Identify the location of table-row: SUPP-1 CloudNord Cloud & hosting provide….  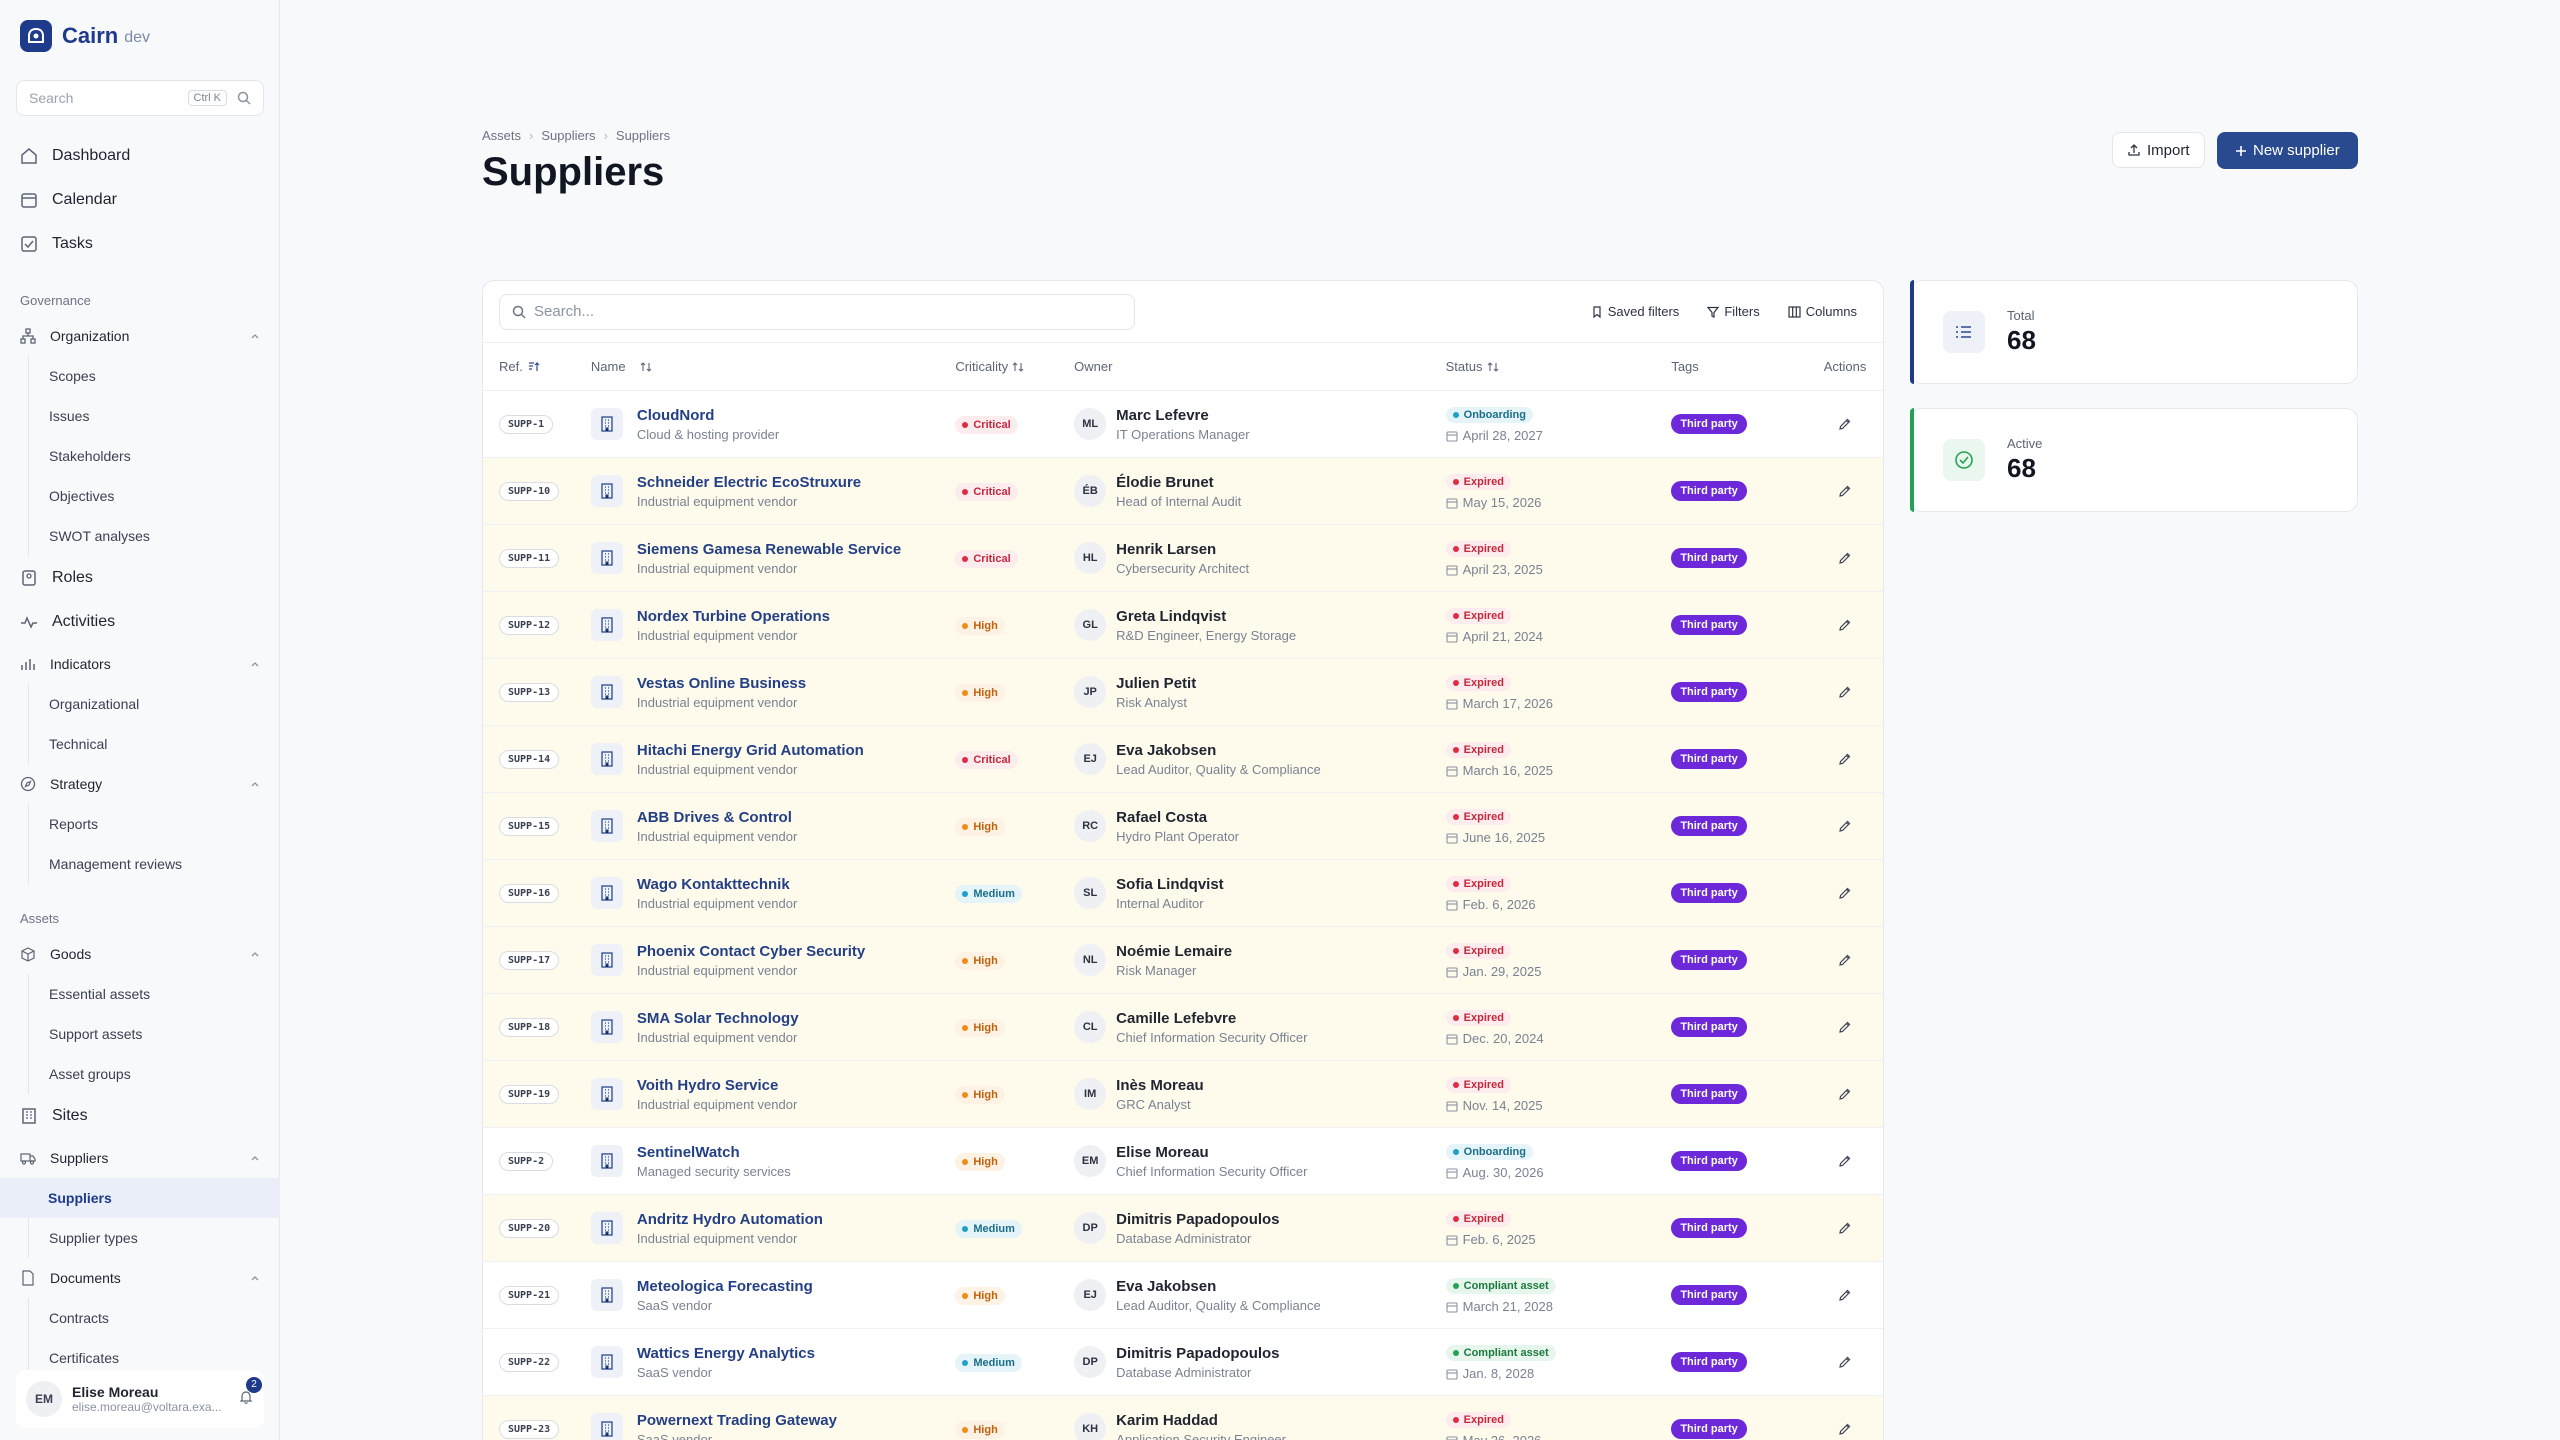
(1183, 424).